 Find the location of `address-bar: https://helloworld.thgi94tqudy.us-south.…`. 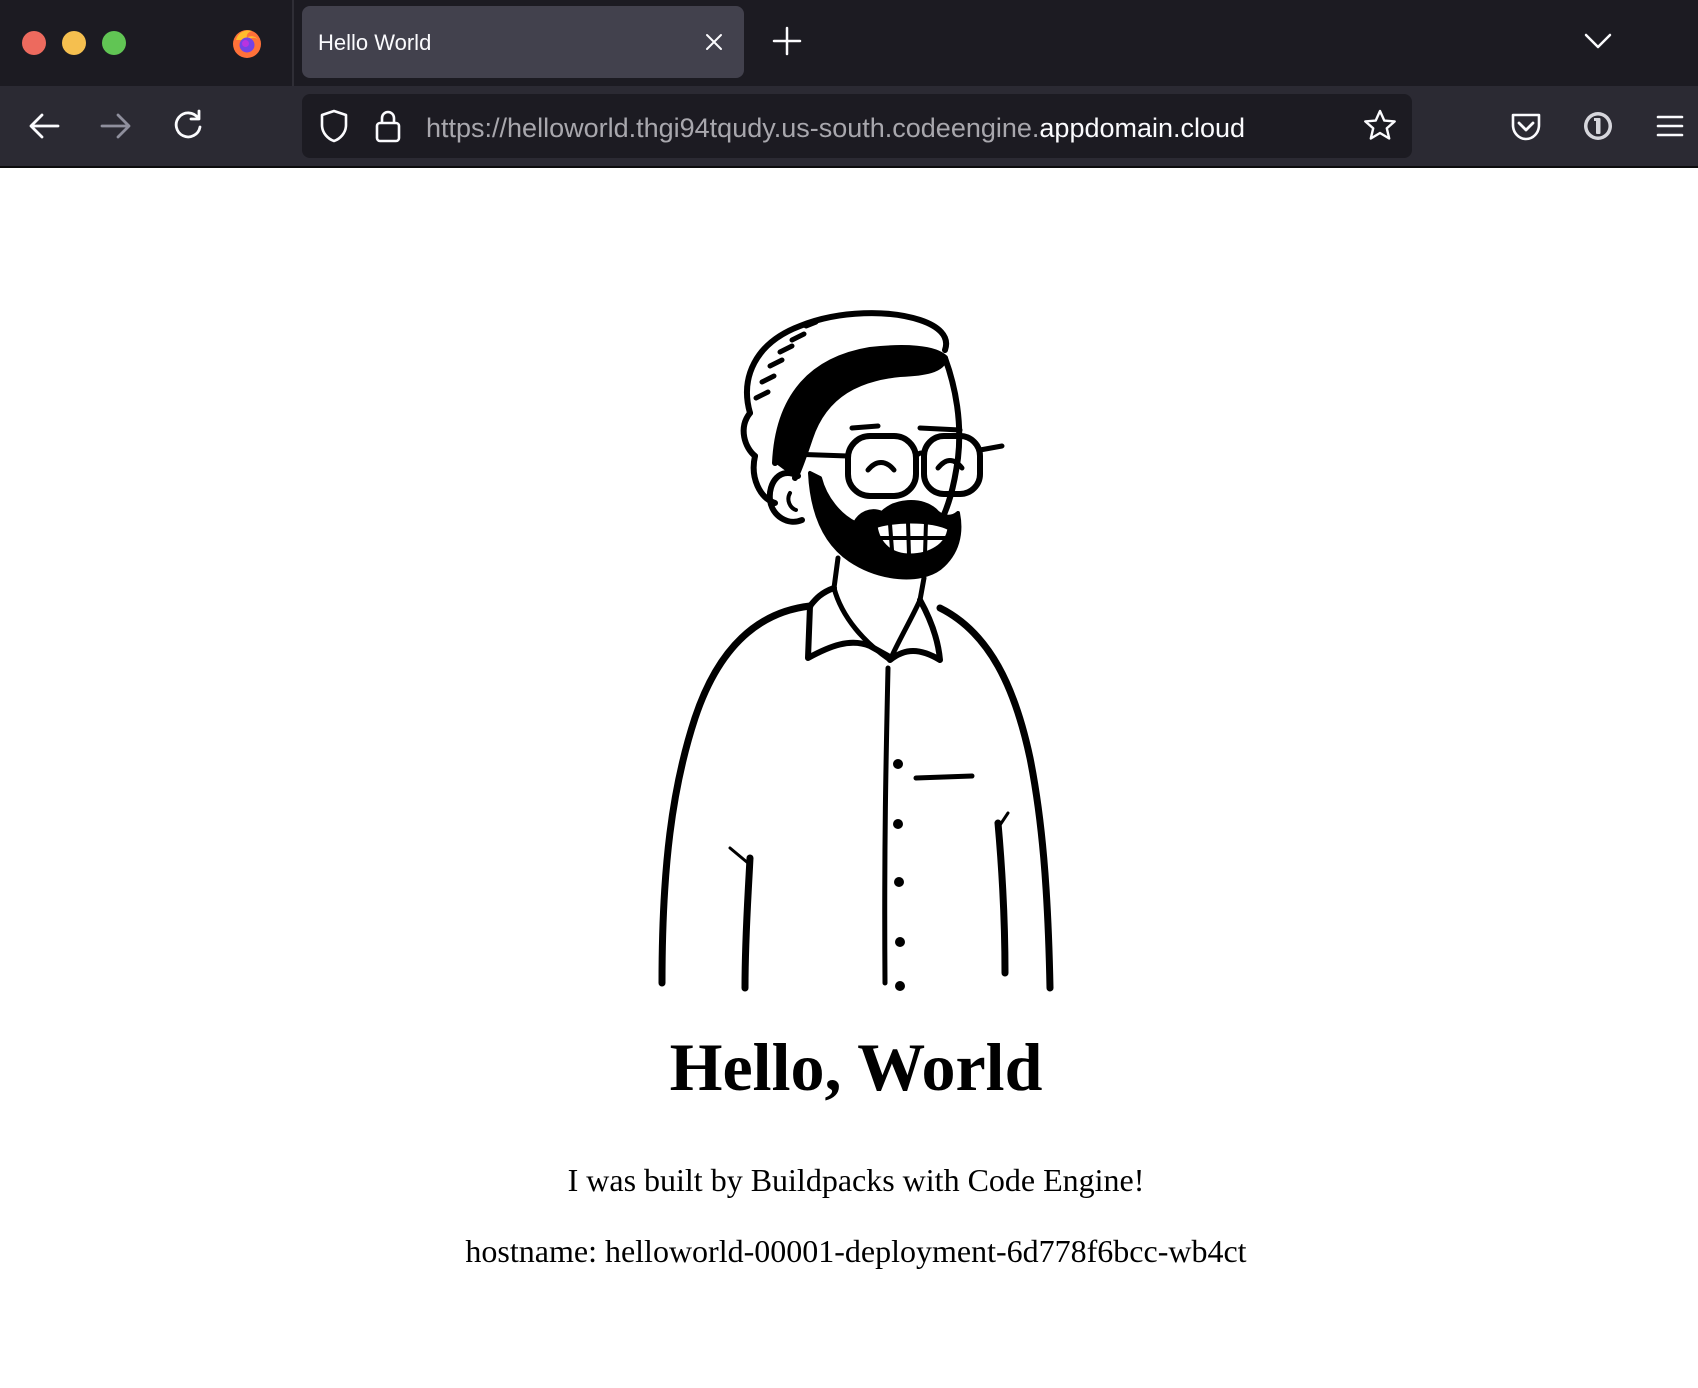

address-bar: https://helloworld.thgi94tqudy.us-south.… is located at coordinates (857, 126).